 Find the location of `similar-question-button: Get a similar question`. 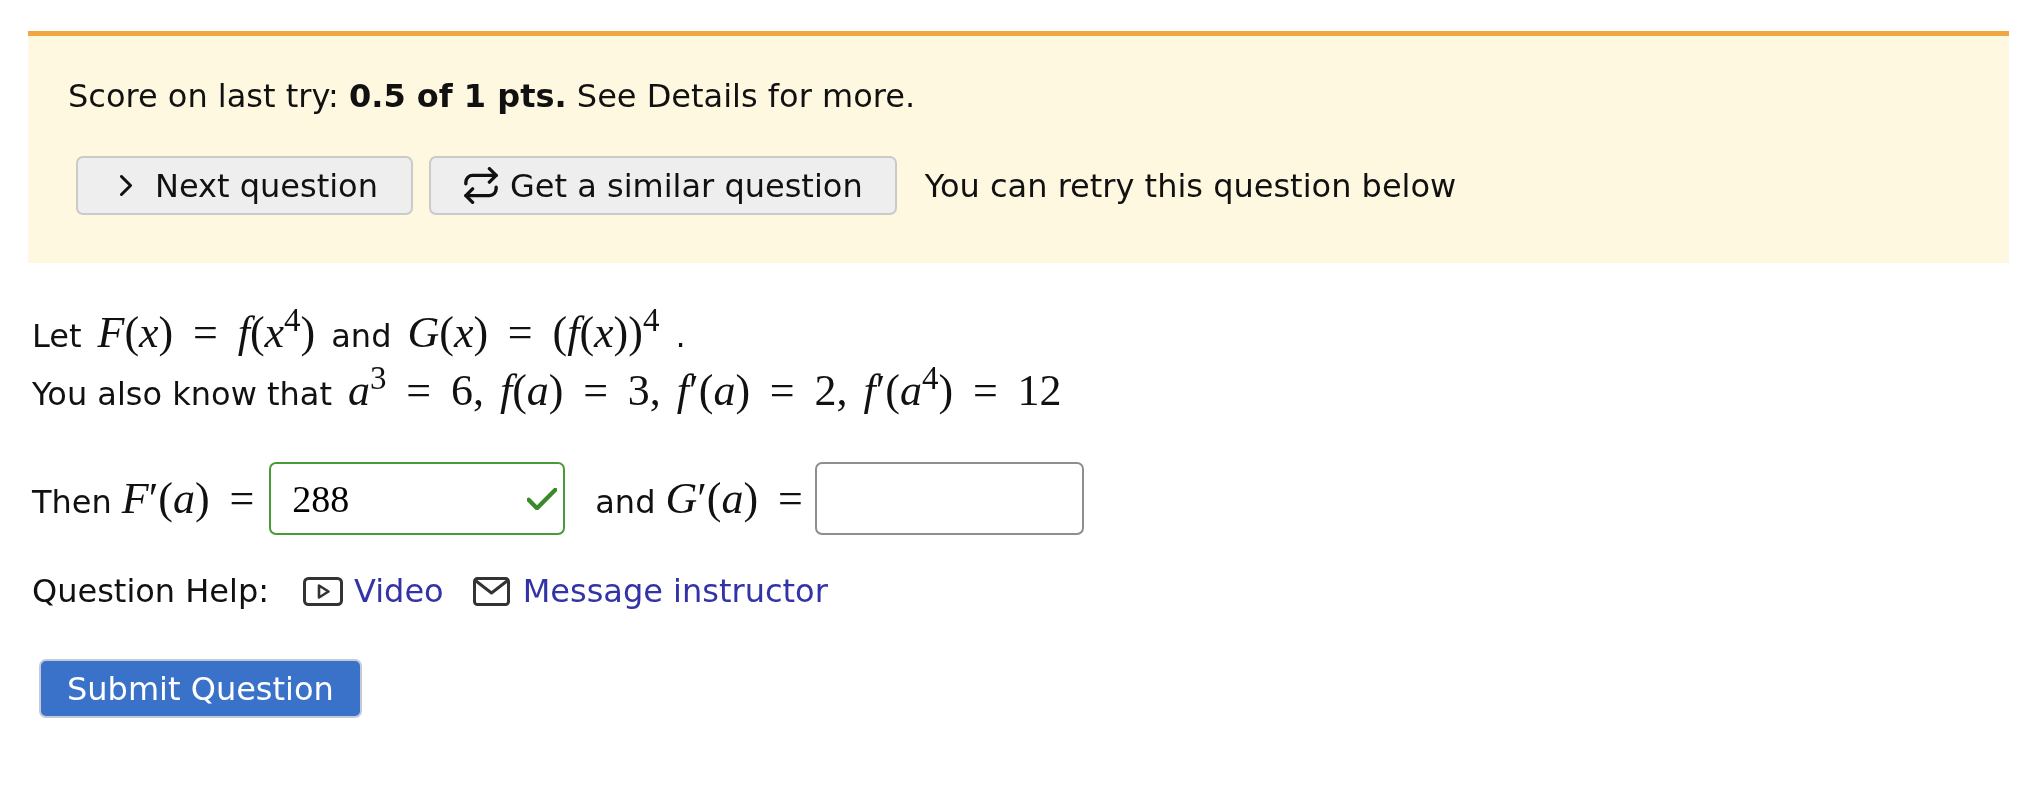

similar-question-button: Get a similar question is located at coordinates (662, 185).